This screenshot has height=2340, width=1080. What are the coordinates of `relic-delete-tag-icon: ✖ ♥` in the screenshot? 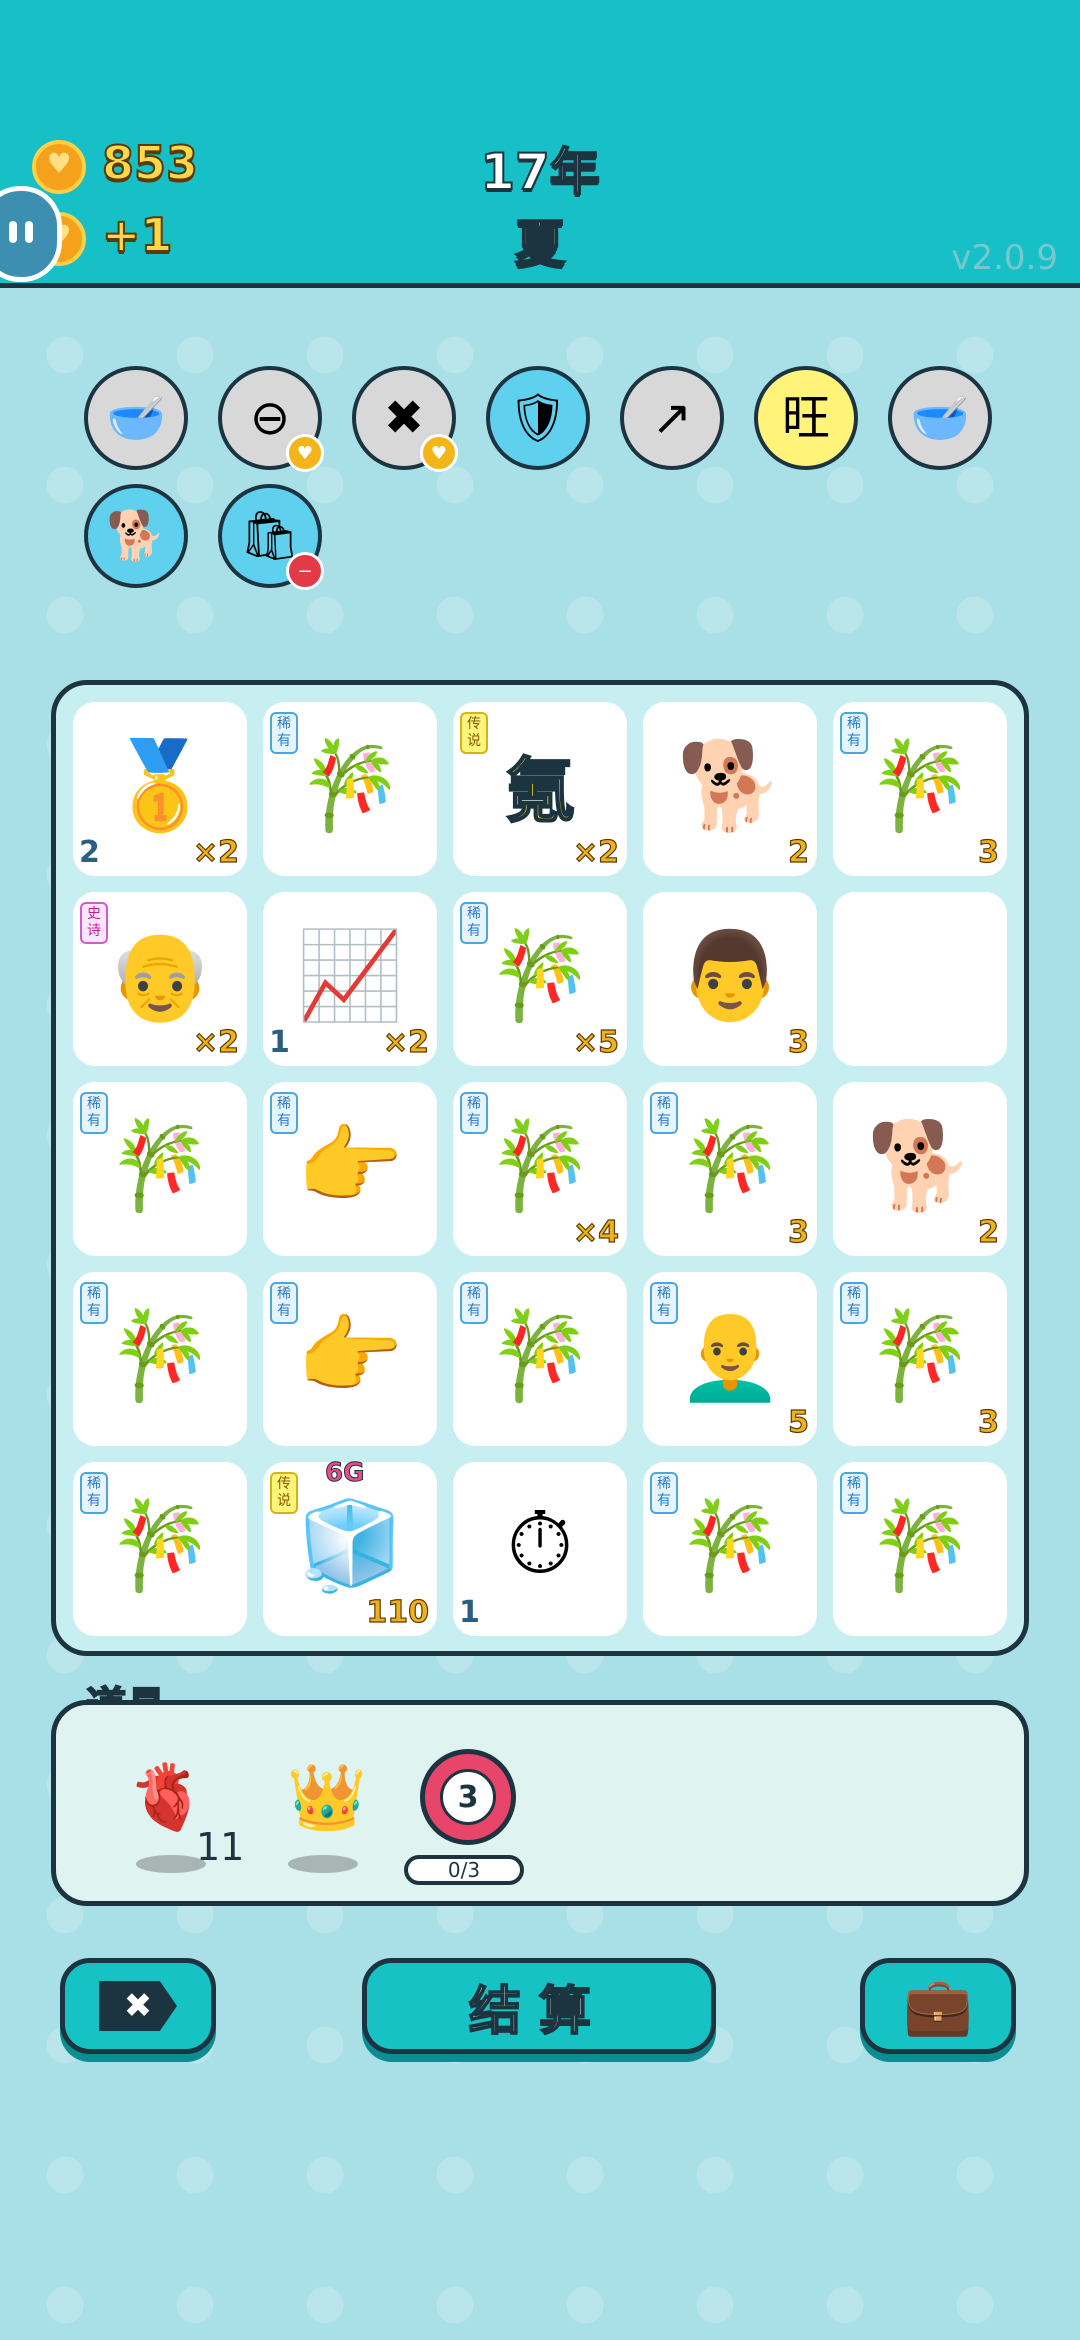 It's located at (405, 419).